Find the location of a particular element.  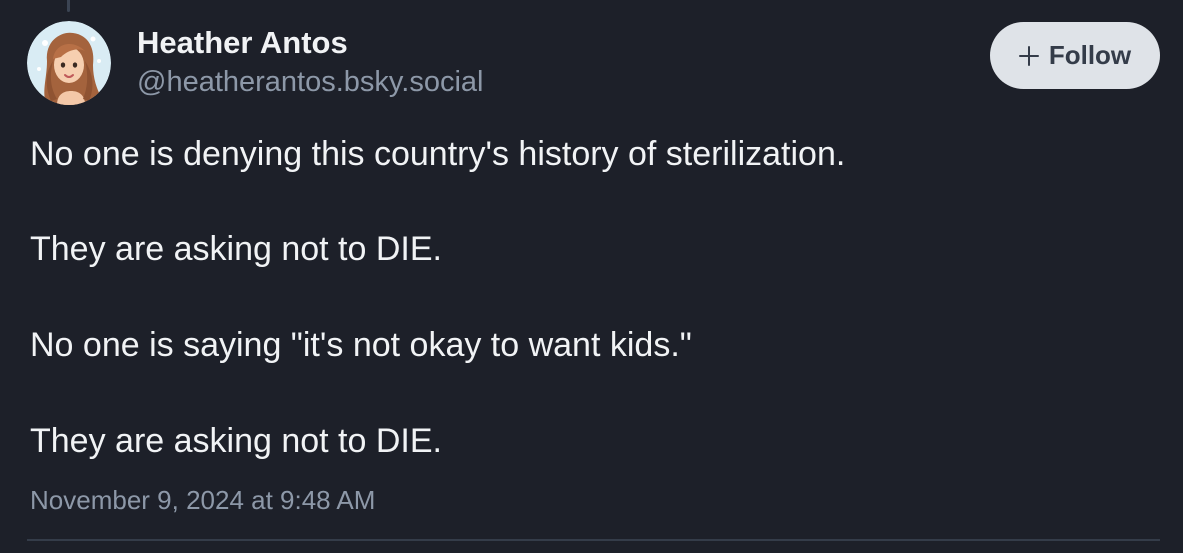

thread-connector-line is located at coordinates (68, 6).